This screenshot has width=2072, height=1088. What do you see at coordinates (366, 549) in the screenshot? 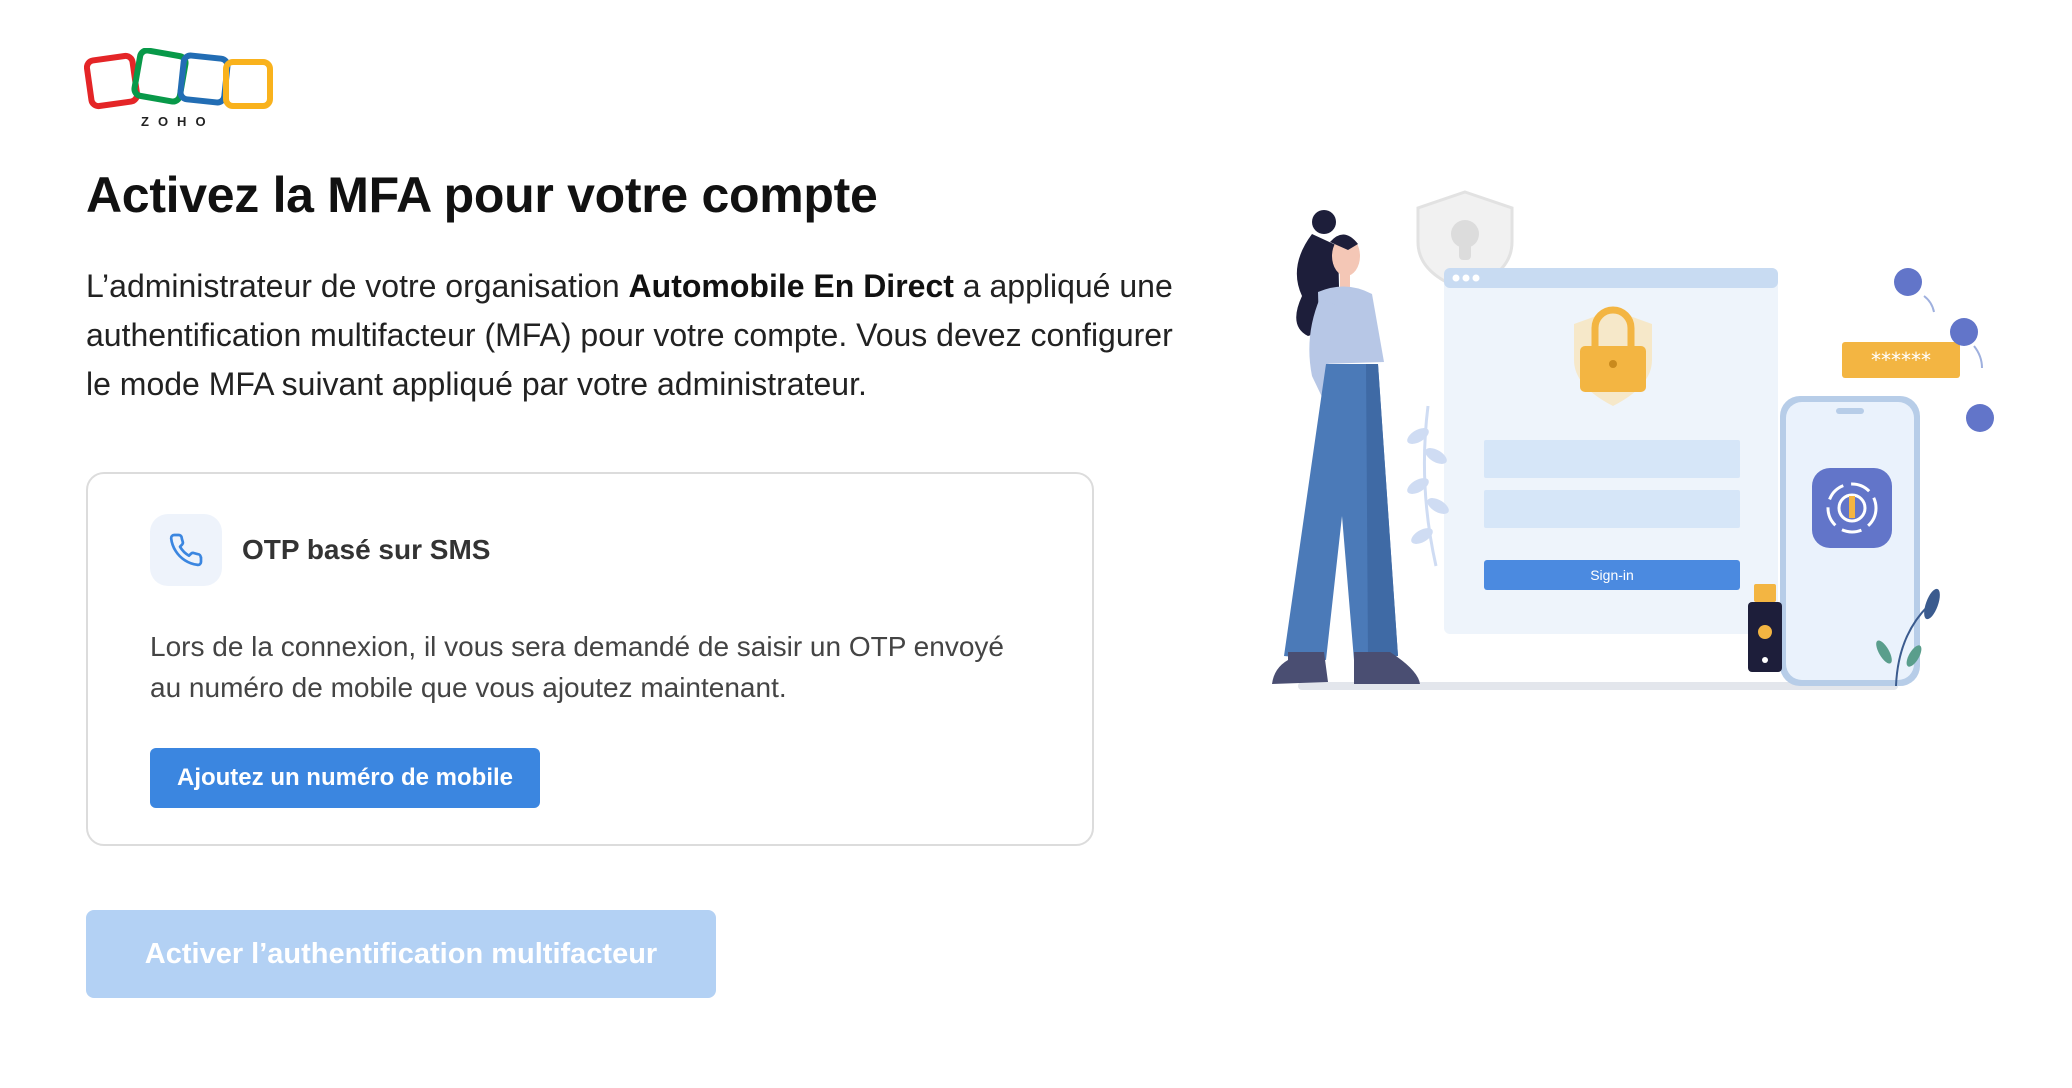
I see `method-title: OTP basé sur SMS` at bounding box center [366, 549].